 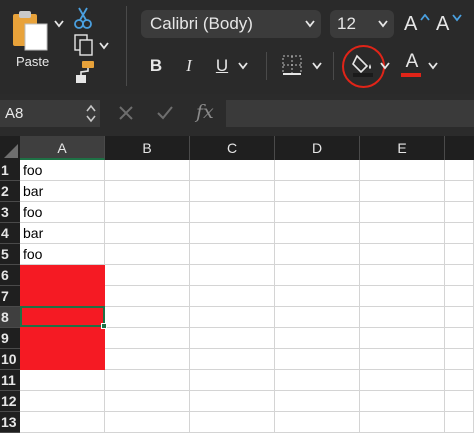 I want to click on borders-chevron-down-icon, so click(x=317, y=66).